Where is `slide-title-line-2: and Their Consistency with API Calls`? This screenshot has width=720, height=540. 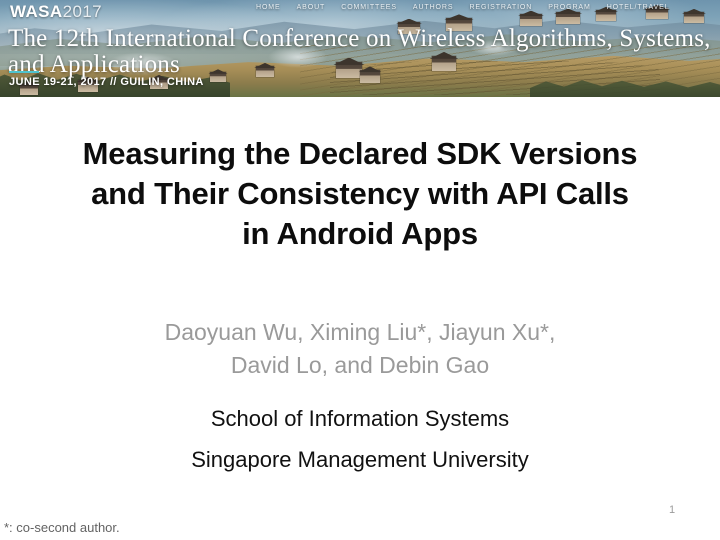
slide-title-line-2: and Their Consistency with API Calls is located at coordinates (360, 193).